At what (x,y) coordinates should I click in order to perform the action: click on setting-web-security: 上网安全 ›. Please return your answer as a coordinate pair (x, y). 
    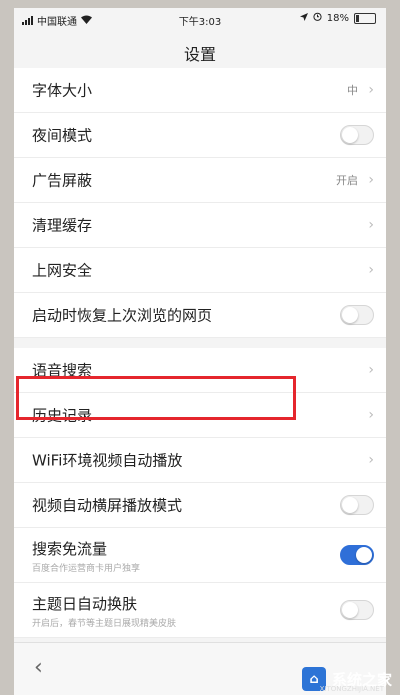
    Looking at the image, I should click on (200, 270).